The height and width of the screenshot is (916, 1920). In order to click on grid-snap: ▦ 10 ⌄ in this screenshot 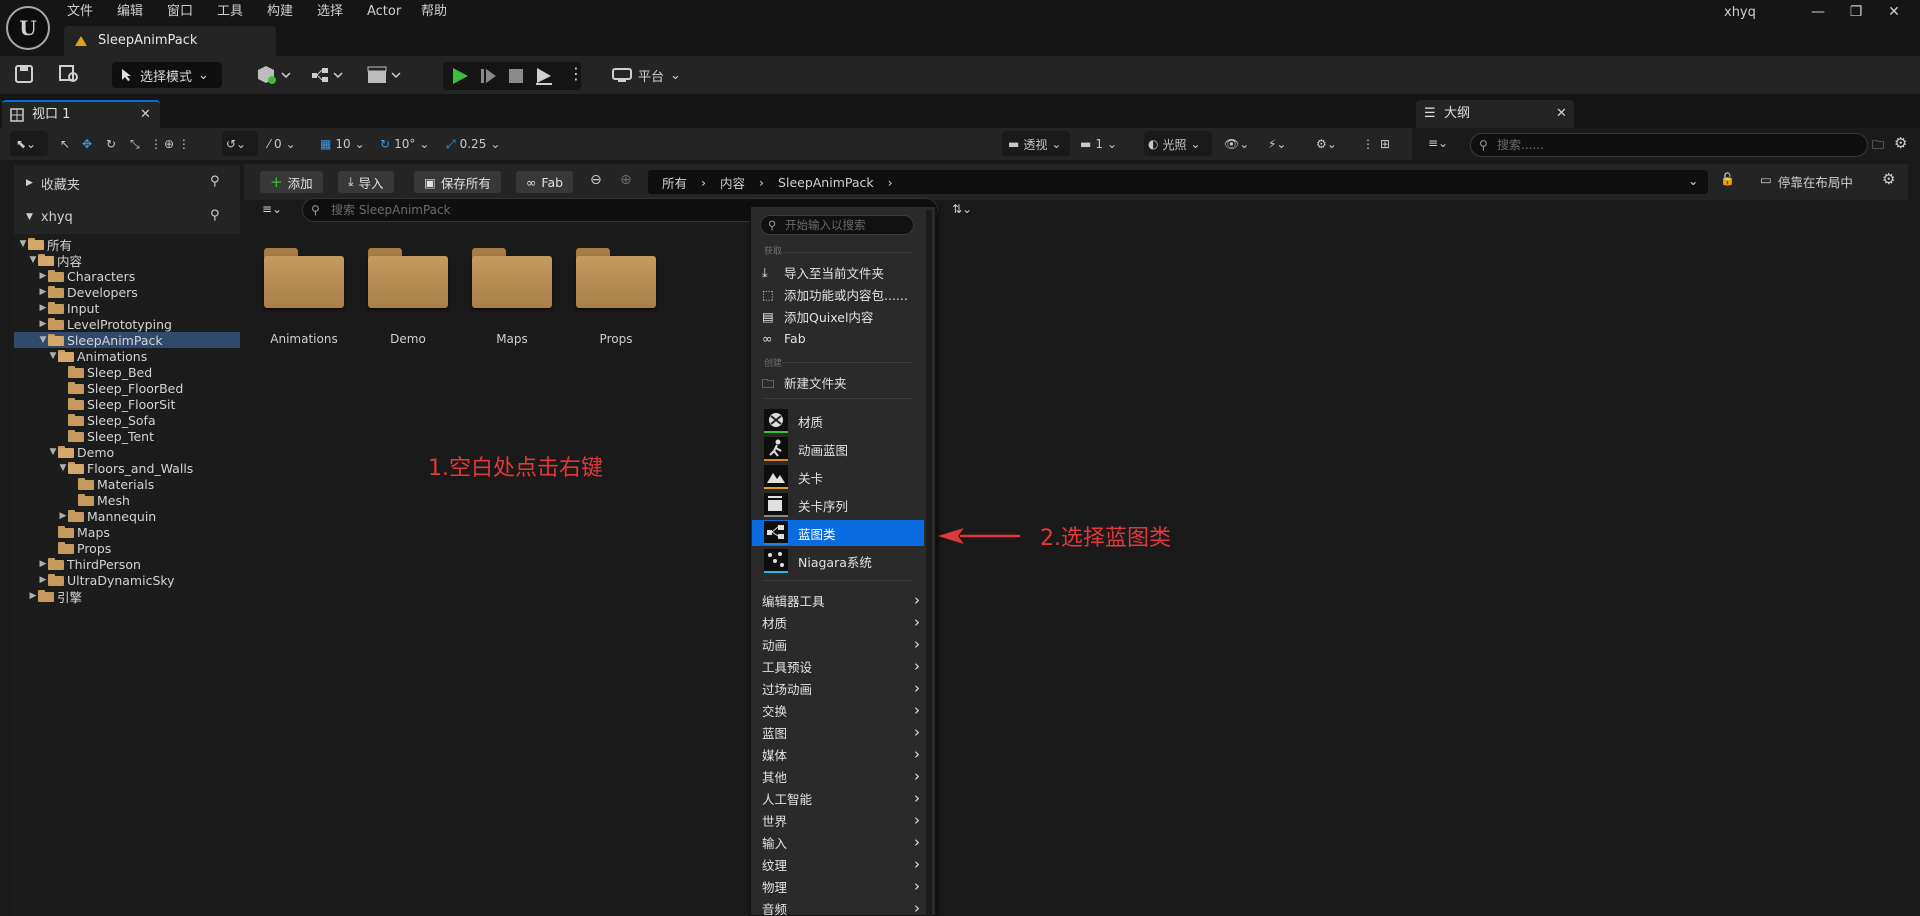, I will do `click(342, 144)`.